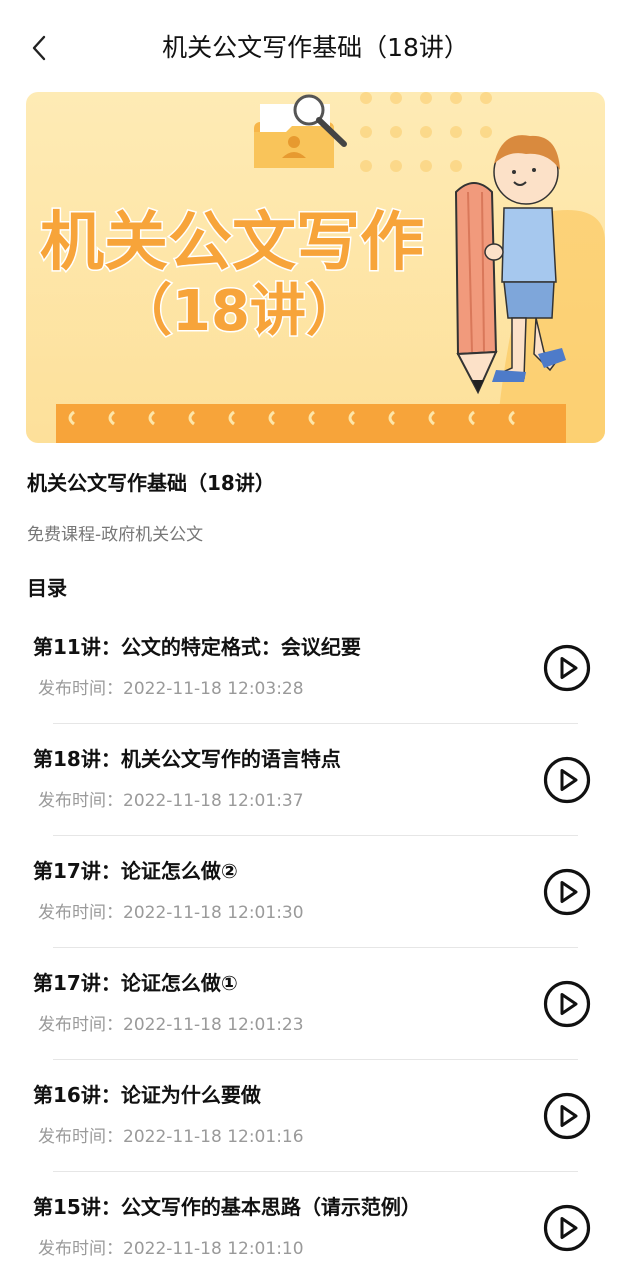  Describe the element at coordinates (171, 1025) in the screenshot. I see `lesson-publish-time: 发布时间：2022-11-18 12:01:23` at that location.